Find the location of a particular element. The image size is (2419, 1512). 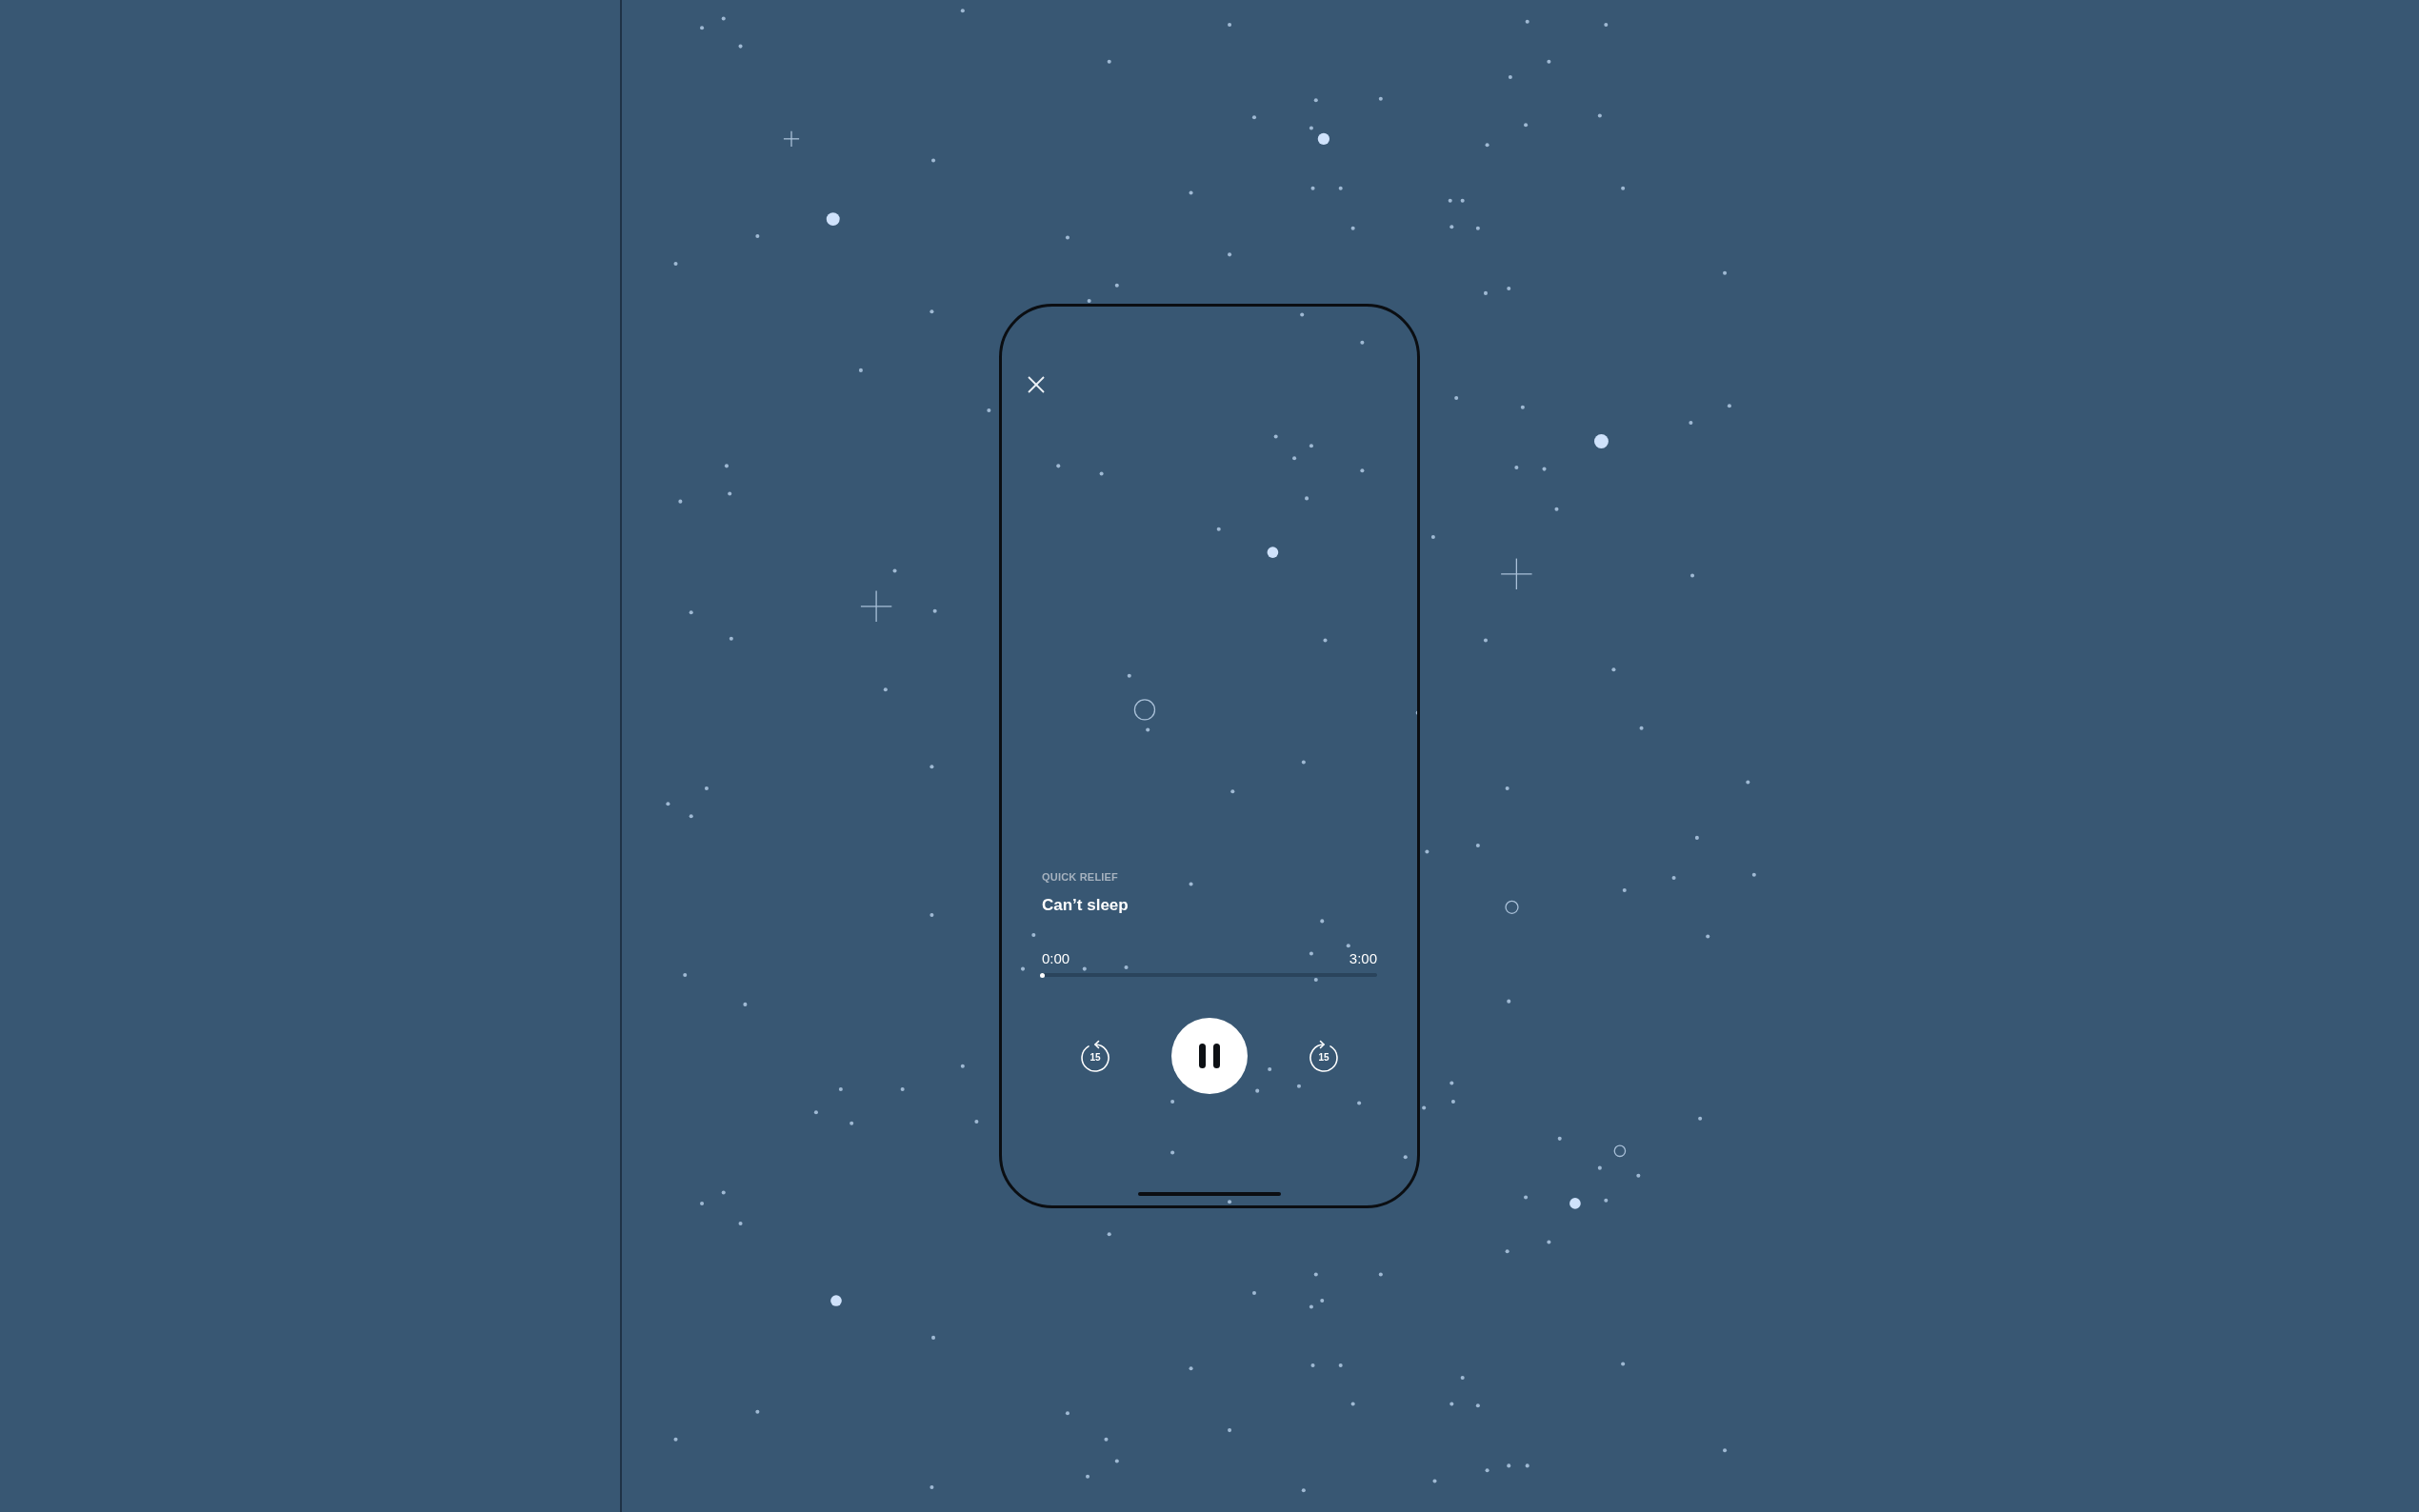

skip-forward-button: 15 is located at coordinates (1324, 1056).